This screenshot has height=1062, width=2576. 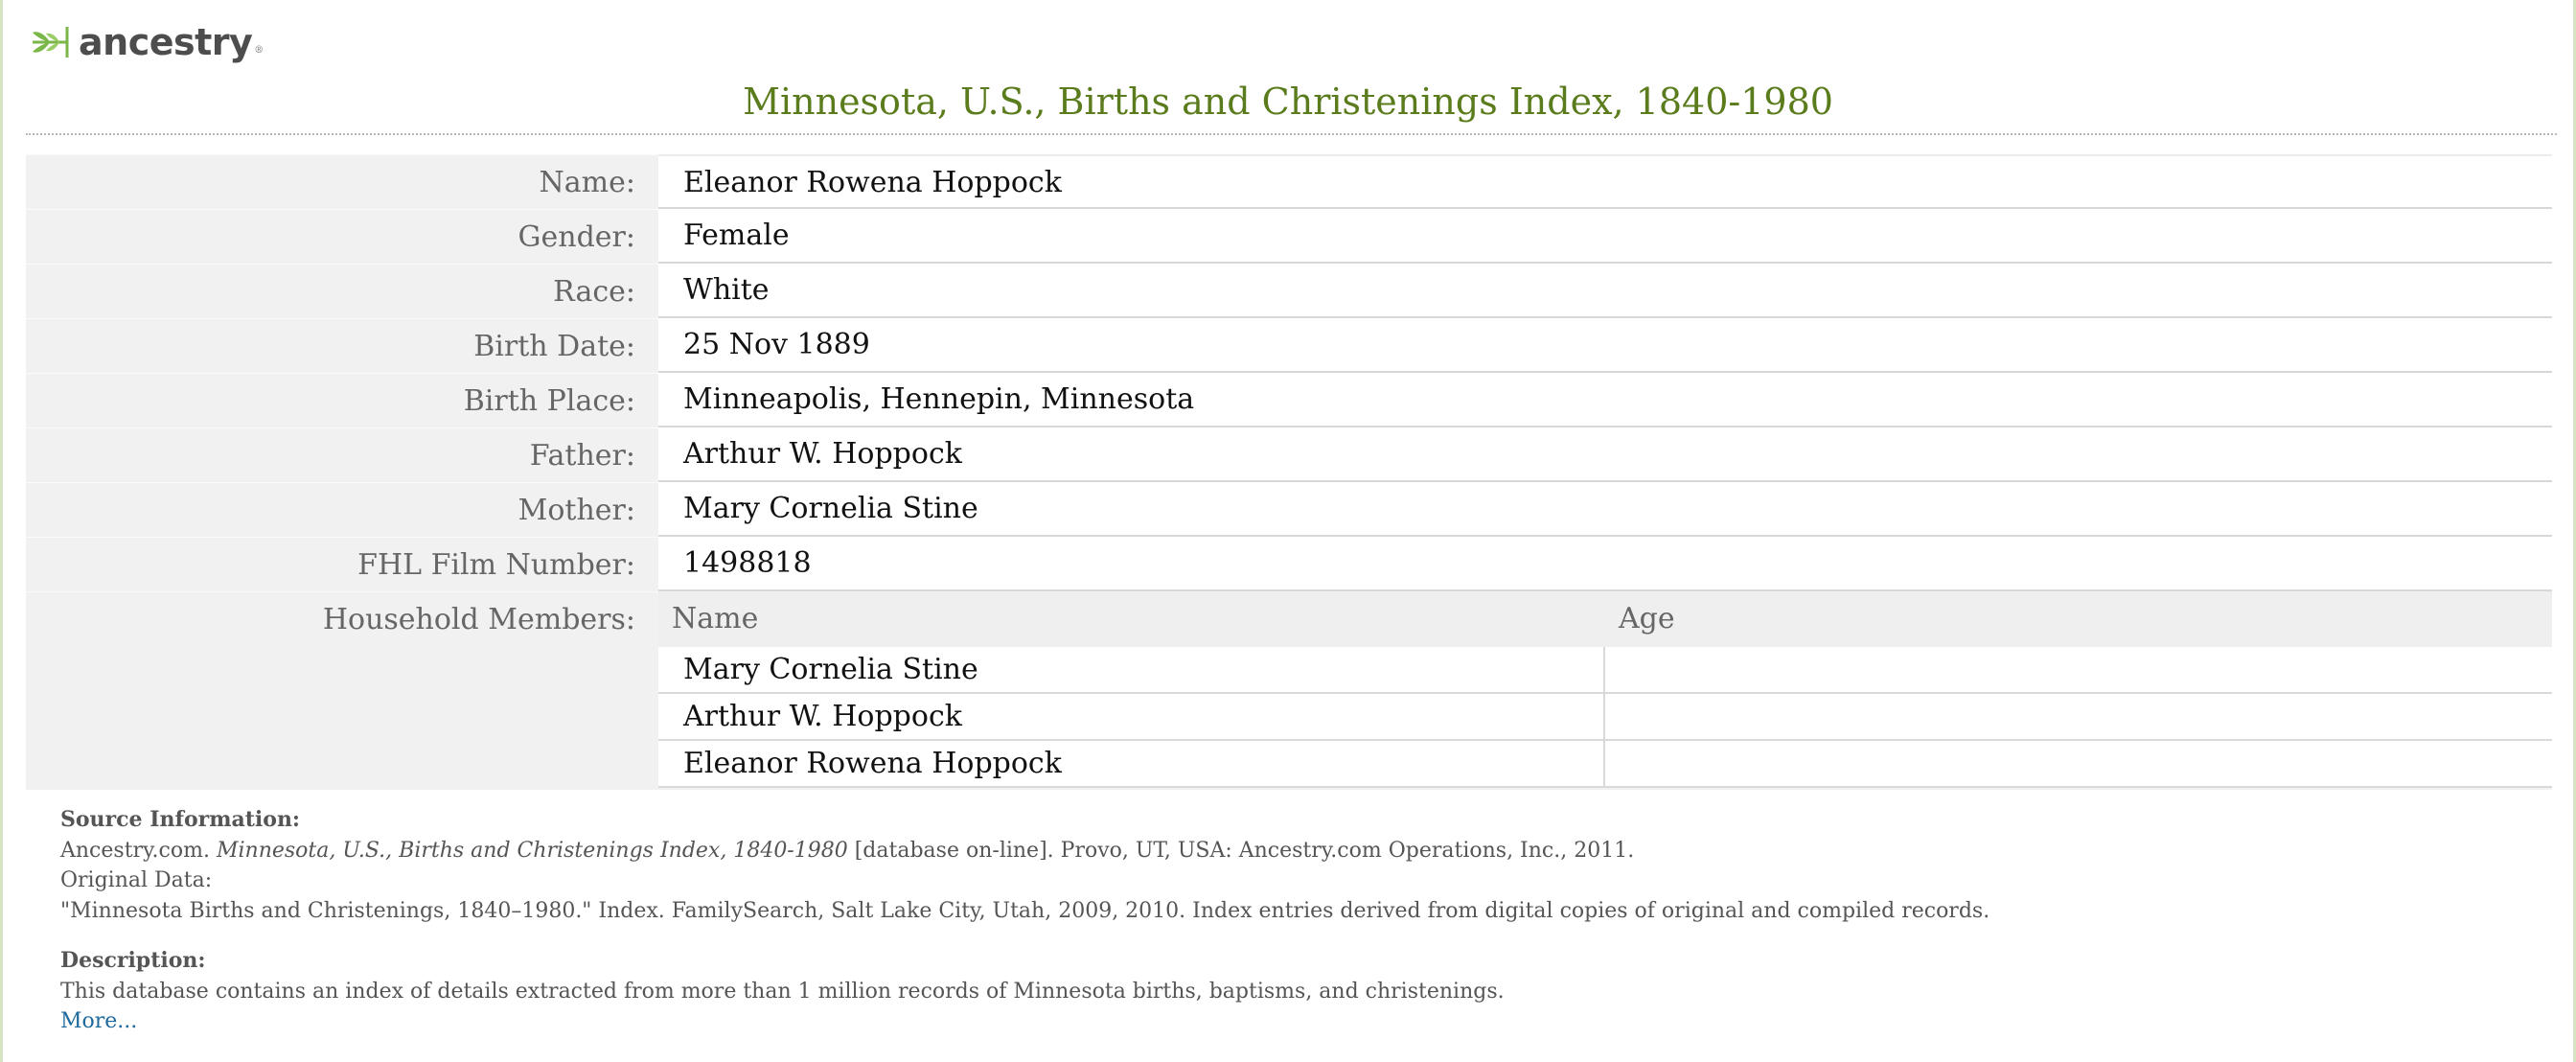 I want to click on field-row-race: Race: White, so click(x=1289, y=291).